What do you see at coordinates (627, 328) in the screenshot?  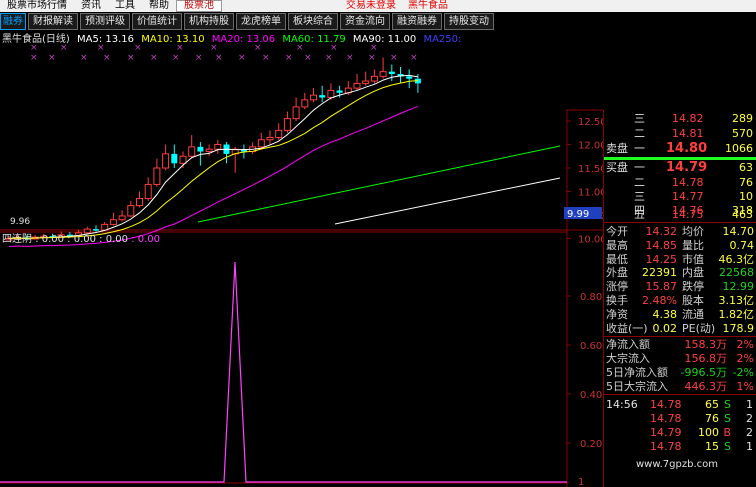 I see `stat-label: 收益(一)` at bounding box center [627, 328].